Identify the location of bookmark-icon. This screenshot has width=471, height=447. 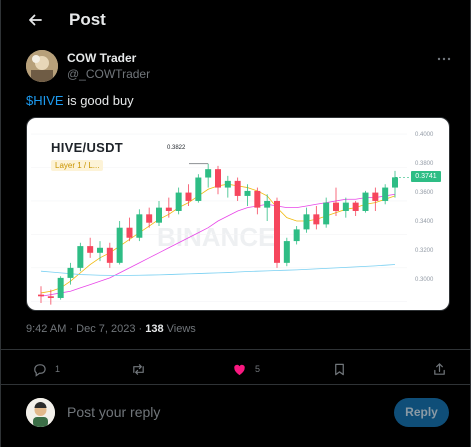
(339, 369).